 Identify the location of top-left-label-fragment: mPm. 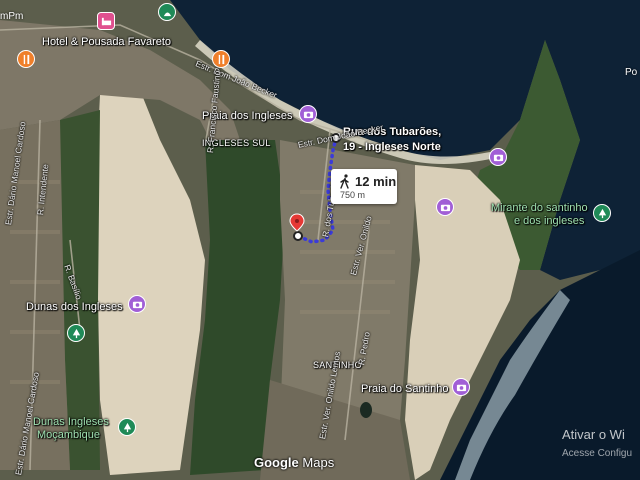
(12, 16).